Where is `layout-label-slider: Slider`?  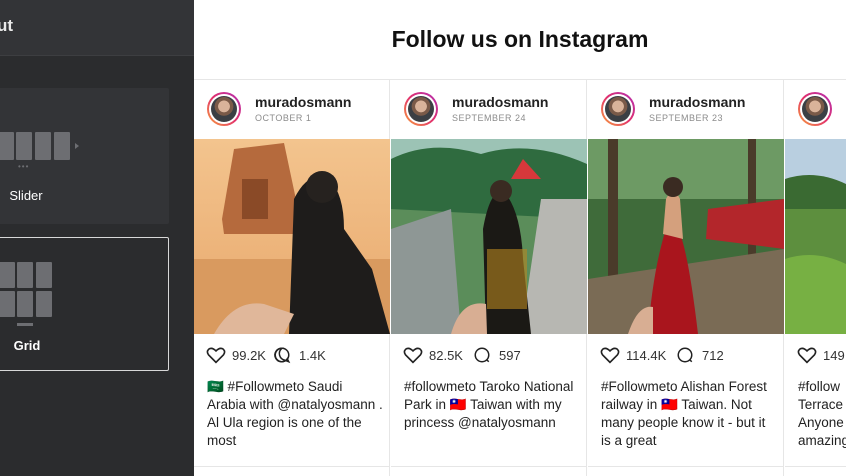 layout-label-slider: Slider is located at coordinates (26, 195).